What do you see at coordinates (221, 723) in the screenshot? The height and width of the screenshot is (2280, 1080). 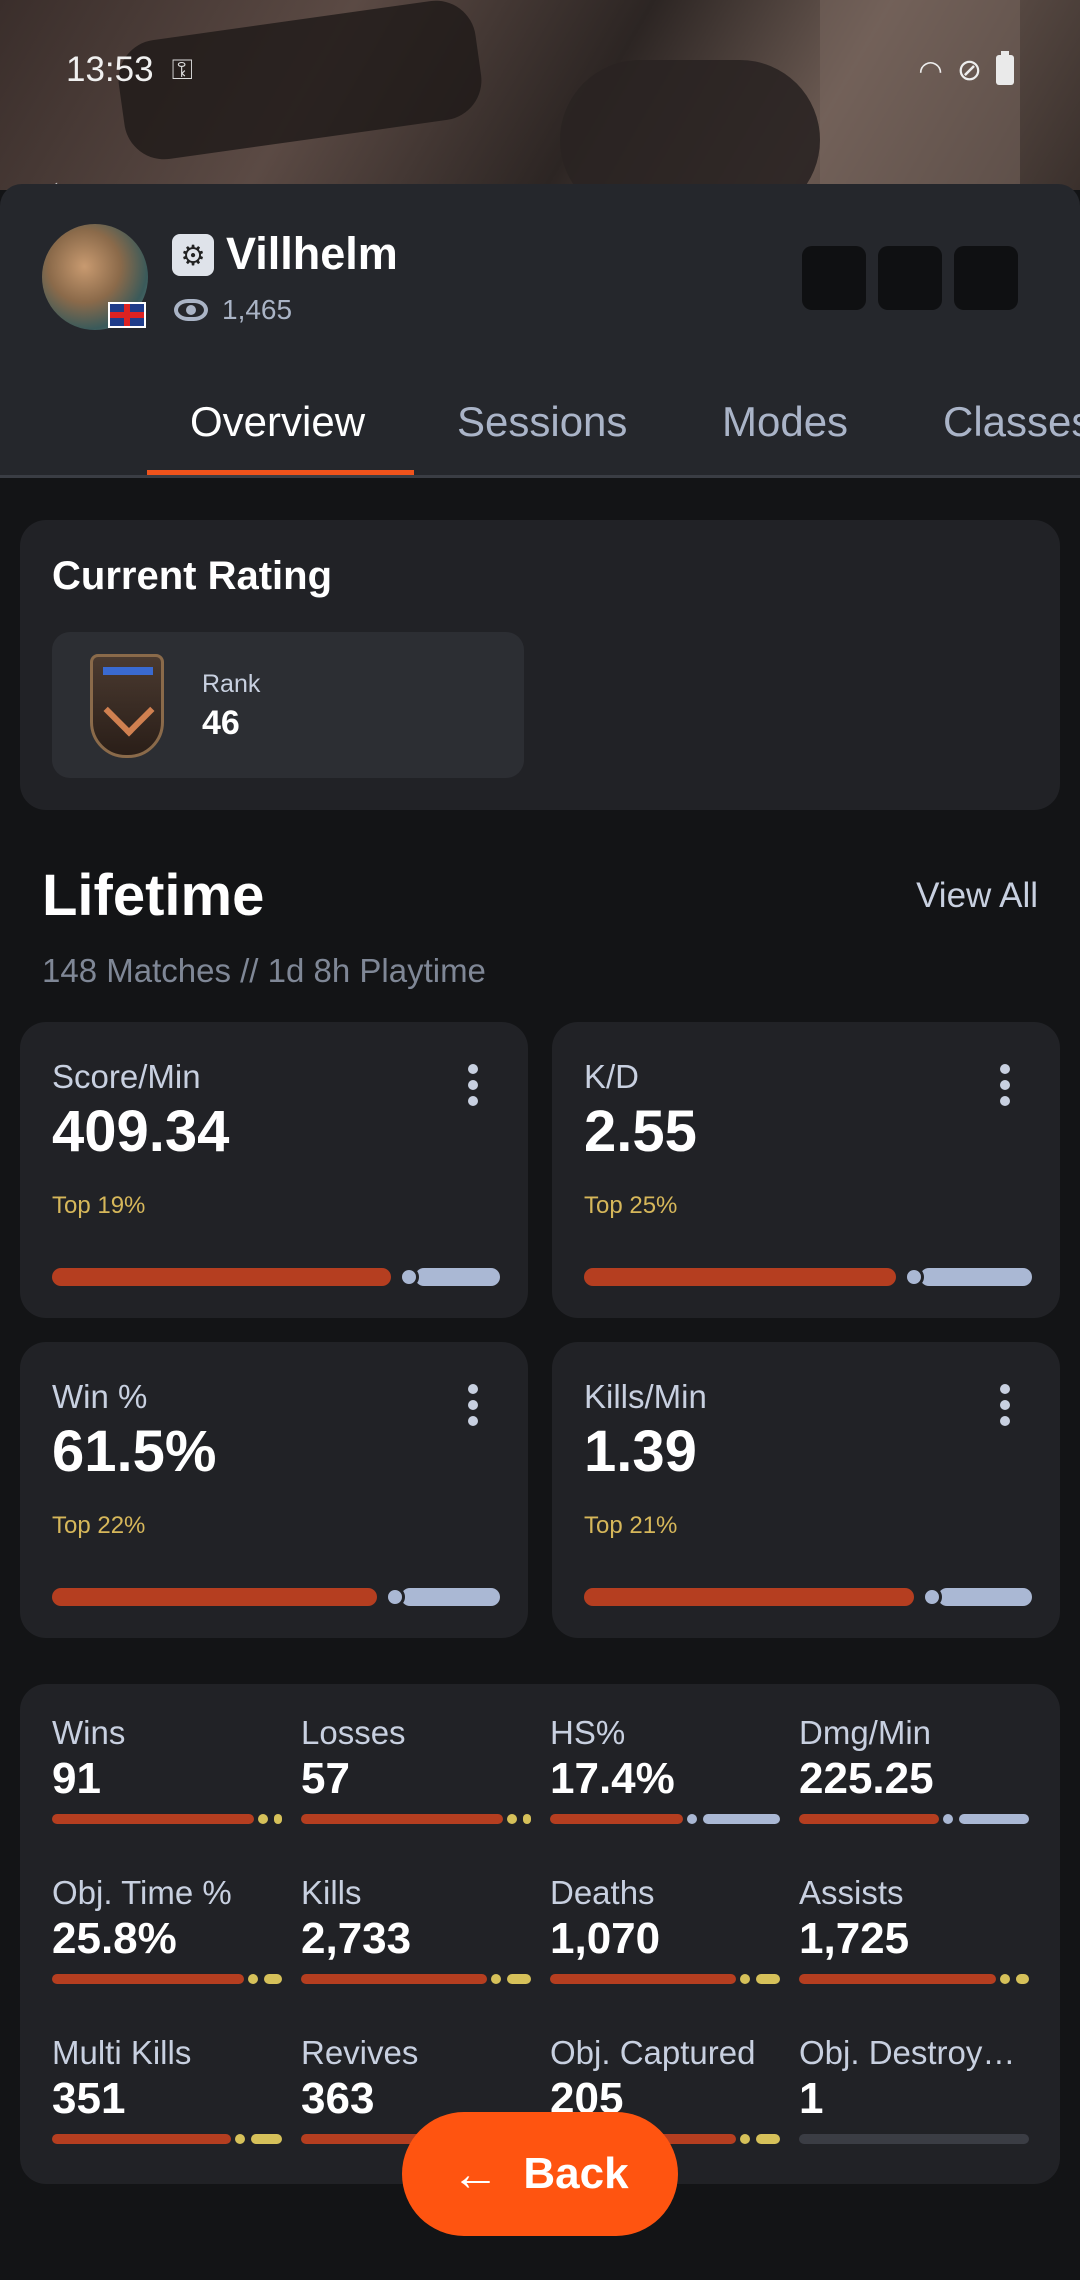 I see `rank-value: 46` at bounding box center [221, 723].